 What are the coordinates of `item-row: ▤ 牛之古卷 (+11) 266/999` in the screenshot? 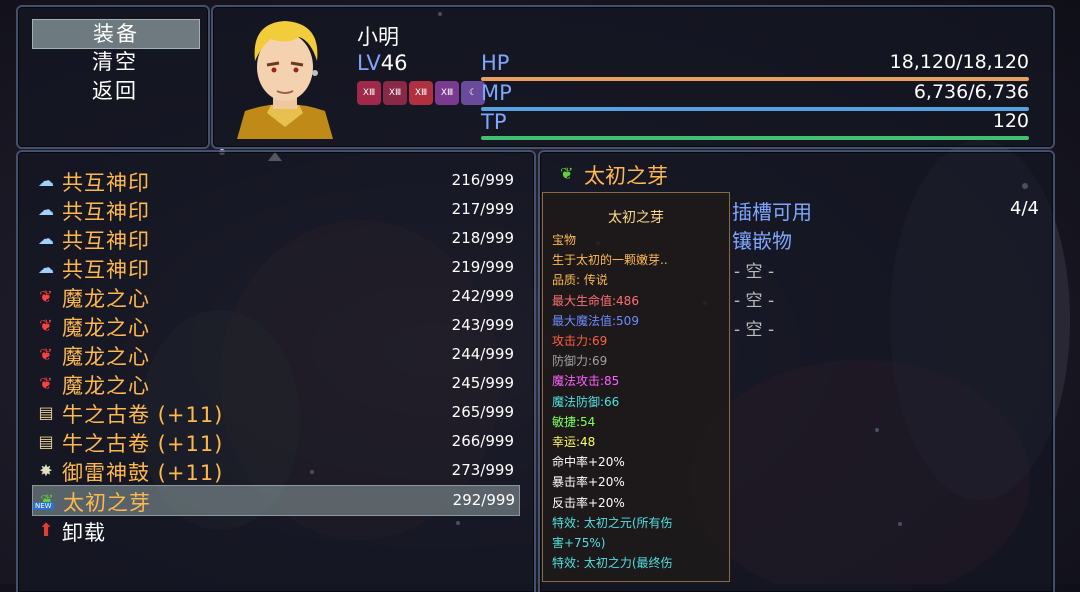 It's located at (275, 441).